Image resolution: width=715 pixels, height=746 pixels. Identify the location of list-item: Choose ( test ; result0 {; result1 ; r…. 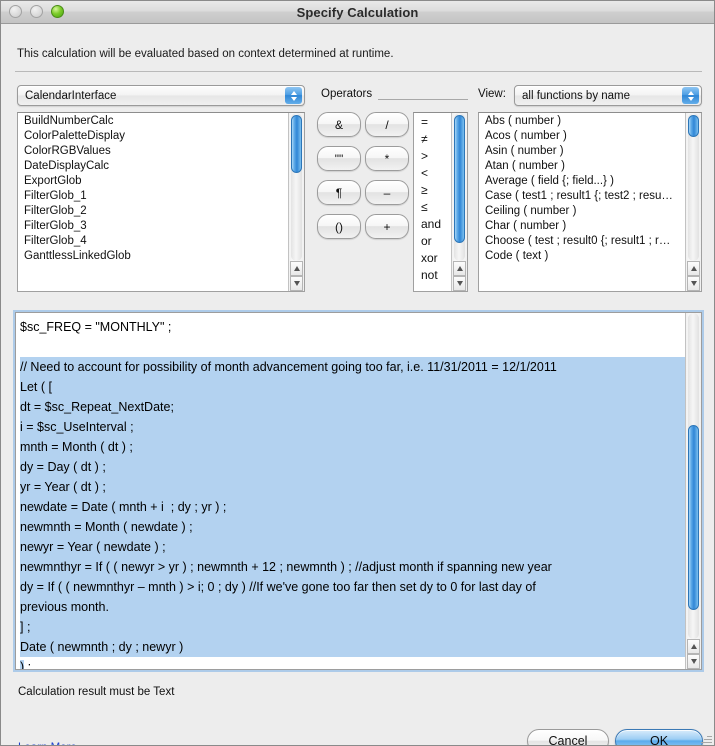
(582, 240).